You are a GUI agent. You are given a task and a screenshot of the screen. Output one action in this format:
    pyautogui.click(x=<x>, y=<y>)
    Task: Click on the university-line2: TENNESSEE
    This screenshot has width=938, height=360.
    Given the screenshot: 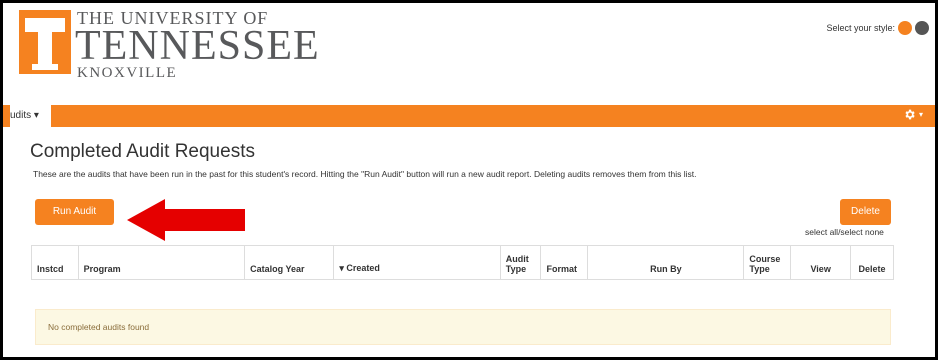 What is the action you would take?
    pyautogui.click(x=197, y=46)
    